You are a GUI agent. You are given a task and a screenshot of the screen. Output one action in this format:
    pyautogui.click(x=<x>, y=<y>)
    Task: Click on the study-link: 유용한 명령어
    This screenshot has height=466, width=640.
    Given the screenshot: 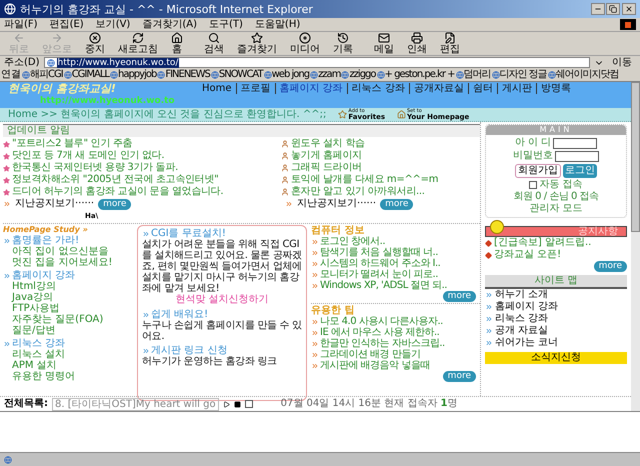 What is the action you would take?
    pyautogui.click(x=68, y=376)
    